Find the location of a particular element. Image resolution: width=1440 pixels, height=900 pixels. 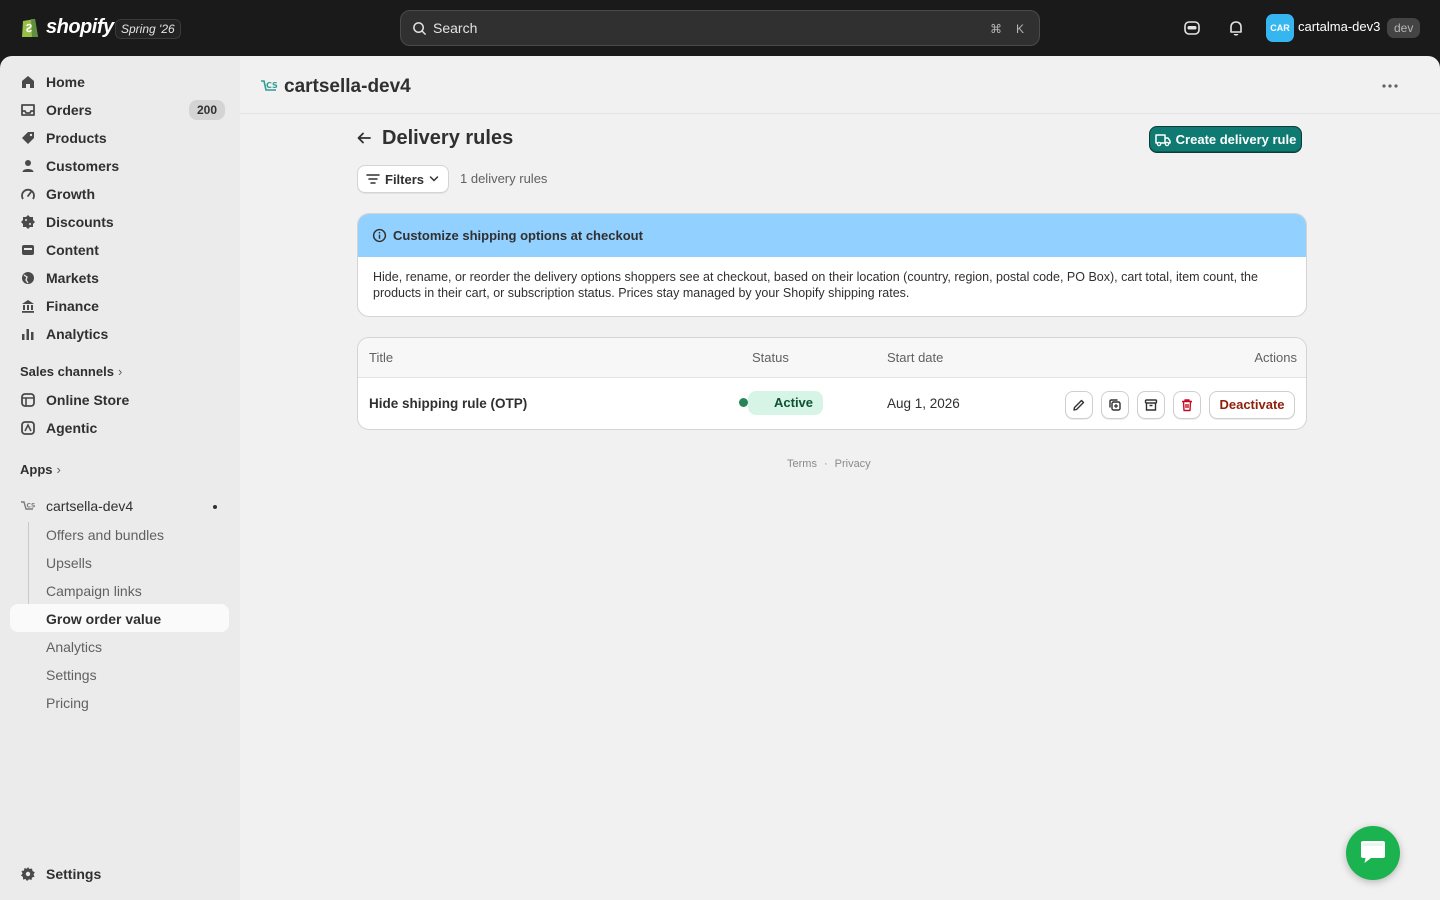

more-actions-icon is located at coordinates (1390, 86).